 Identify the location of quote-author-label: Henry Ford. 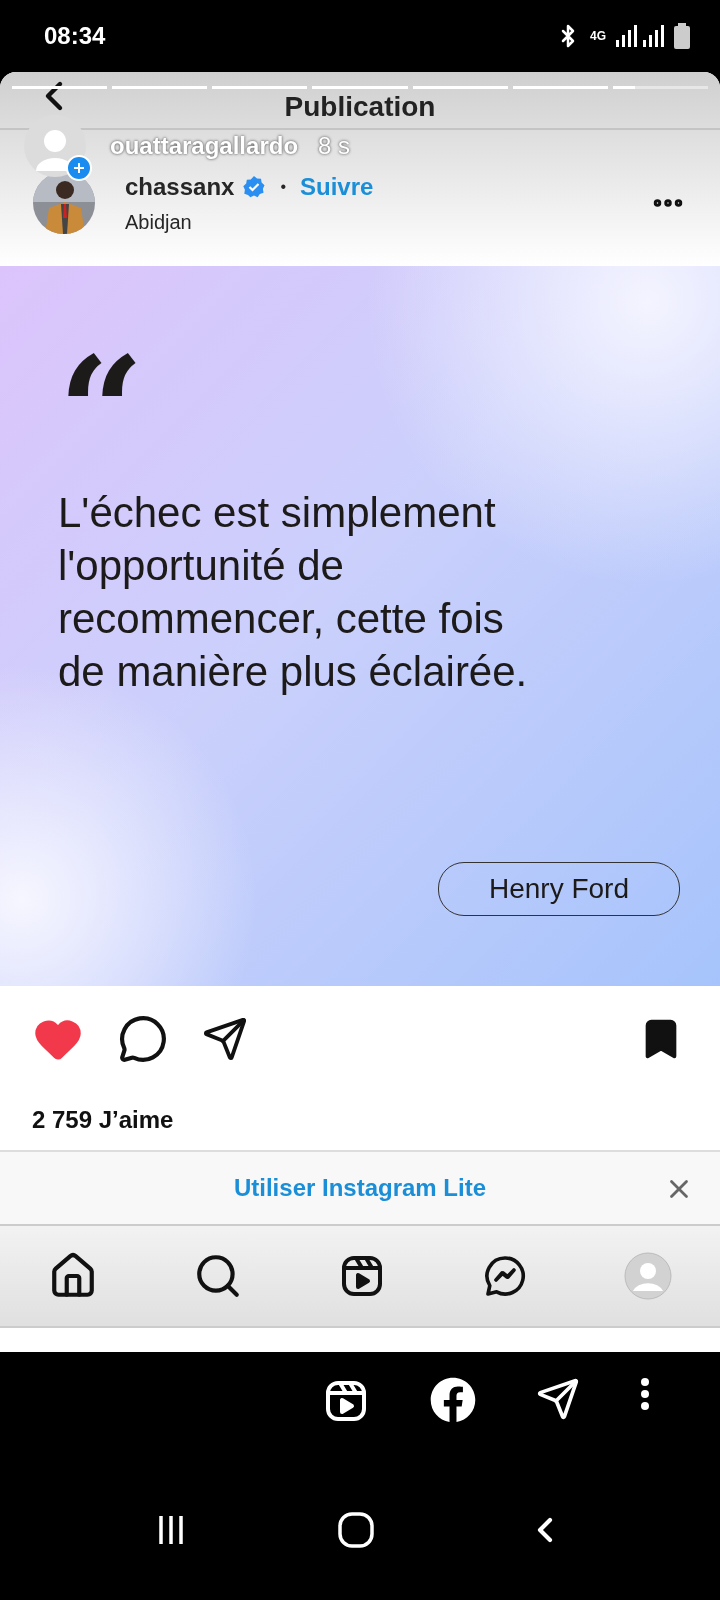
(558, 889).